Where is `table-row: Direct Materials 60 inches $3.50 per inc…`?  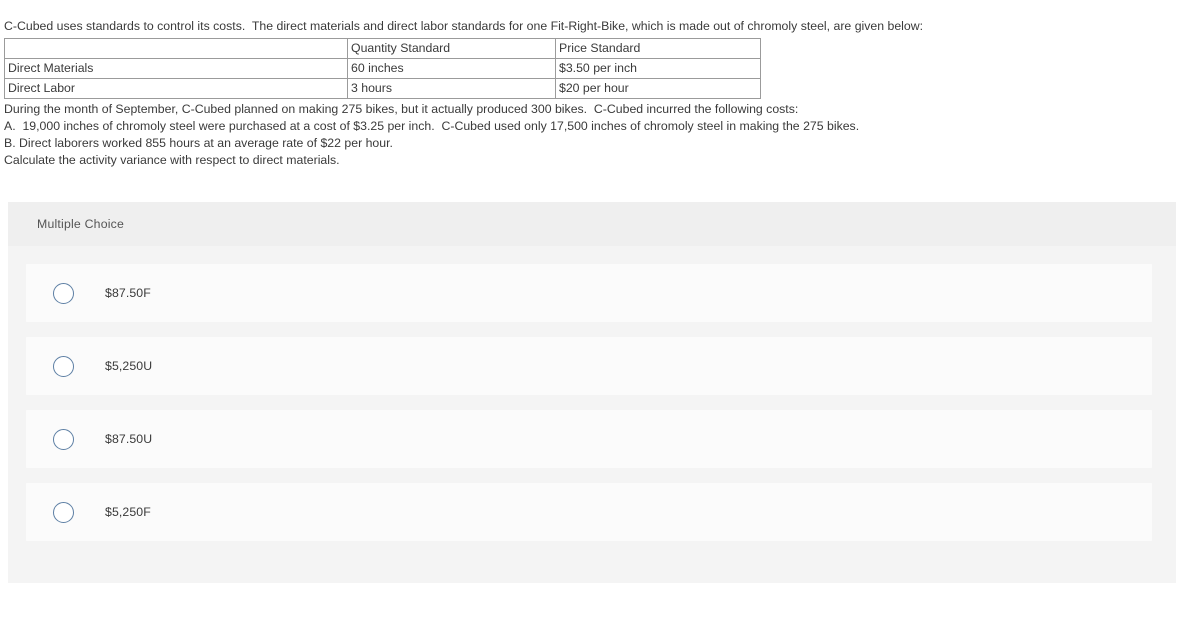
table-row: Direct Materials 60 inches $3.50 per inc… is located at coordinates (382, 68).